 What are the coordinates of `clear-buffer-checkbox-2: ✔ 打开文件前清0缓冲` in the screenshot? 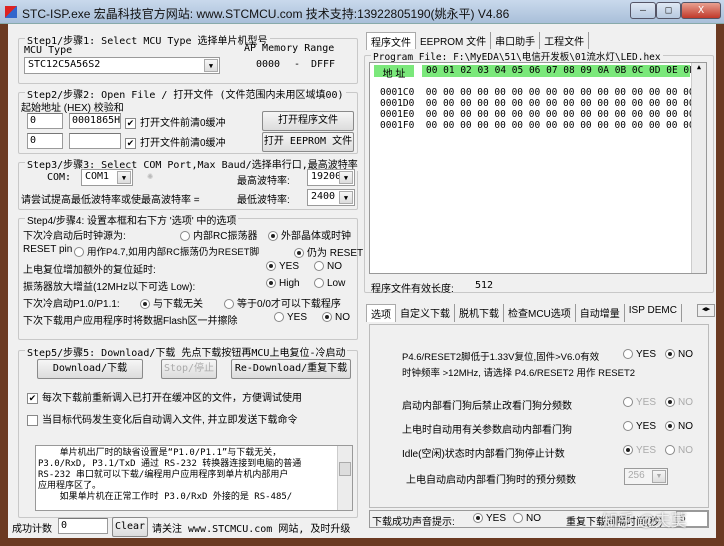 It's located at (175, 141).